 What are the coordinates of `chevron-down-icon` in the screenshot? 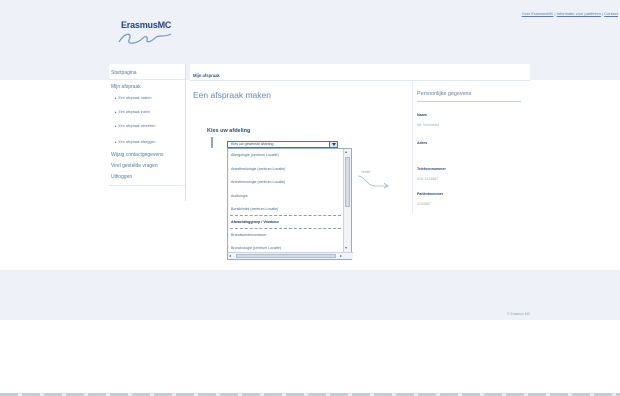 It's located at (333, 144).